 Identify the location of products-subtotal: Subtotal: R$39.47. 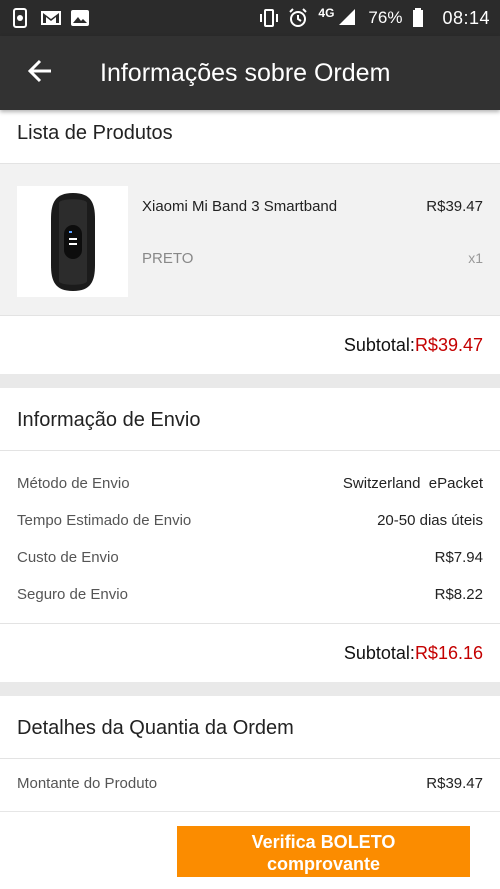
(250, 345).